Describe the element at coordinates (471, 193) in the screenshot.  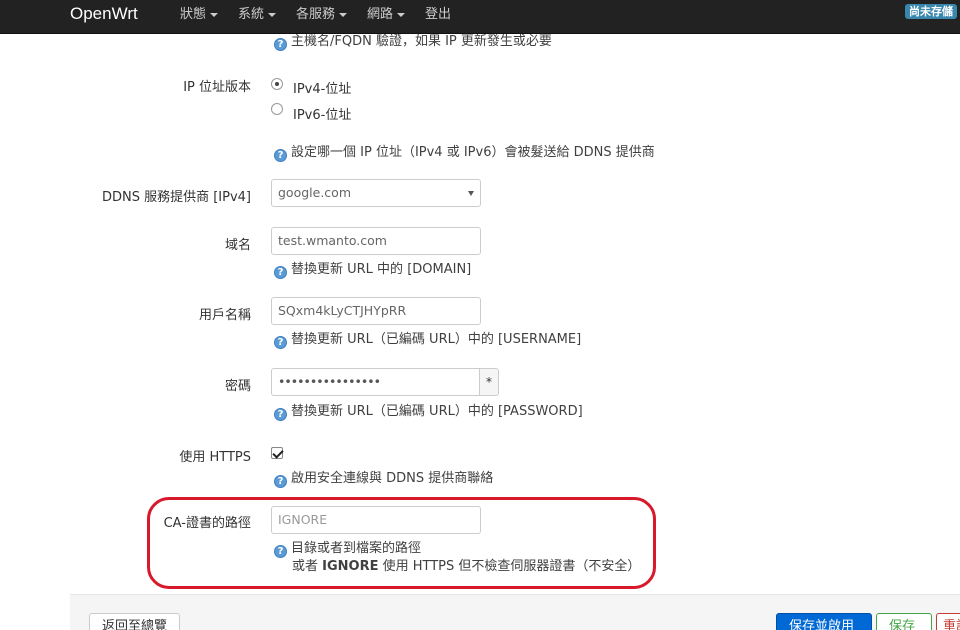
I see `dropdown-arrow-icon` at that location.